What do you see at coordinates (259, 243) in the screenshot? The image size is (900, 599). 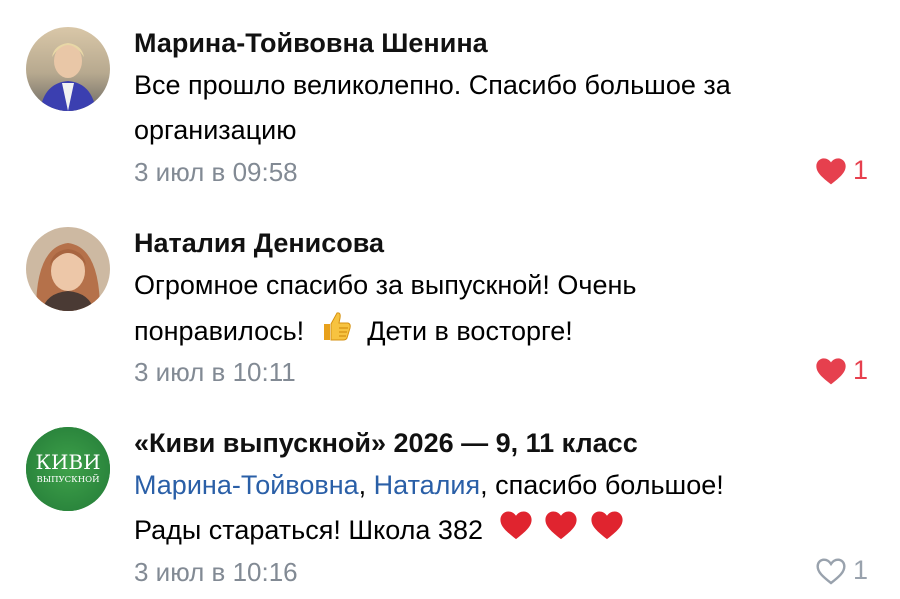 I see `comment-author: Наталия Денисова` at bounding box center [259, 243].